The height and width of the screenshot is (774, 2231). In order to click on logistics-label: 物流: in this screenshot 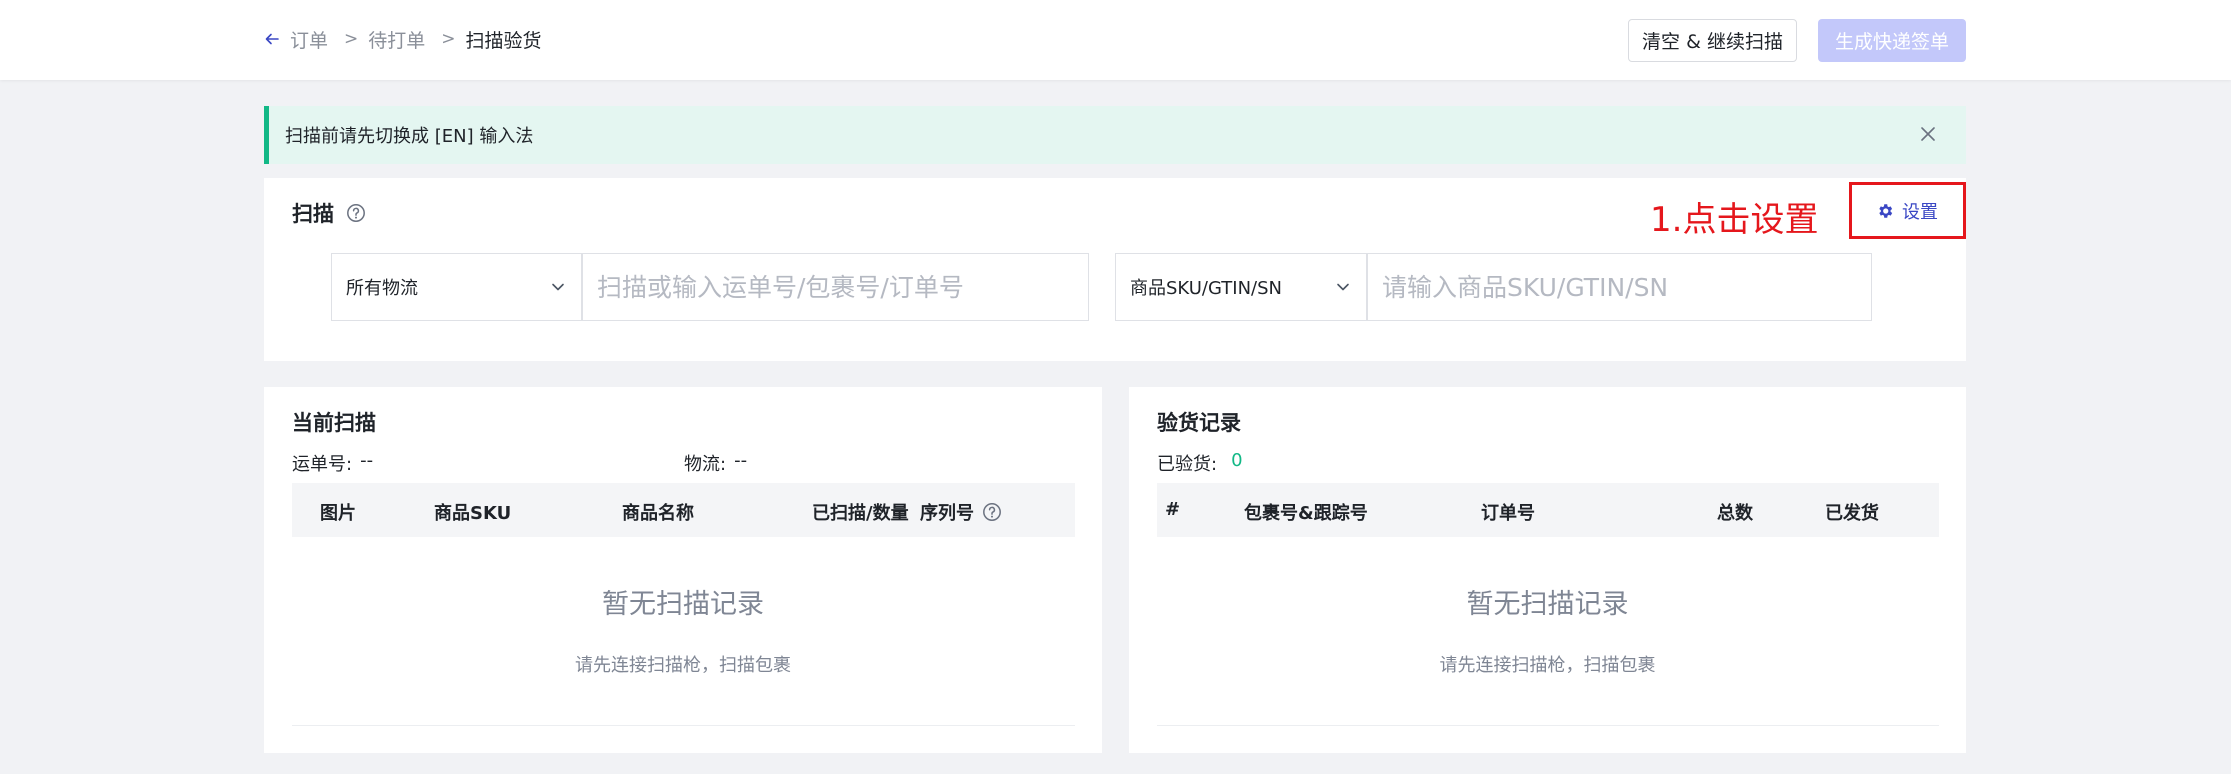, I will do `click(705, 464)`.